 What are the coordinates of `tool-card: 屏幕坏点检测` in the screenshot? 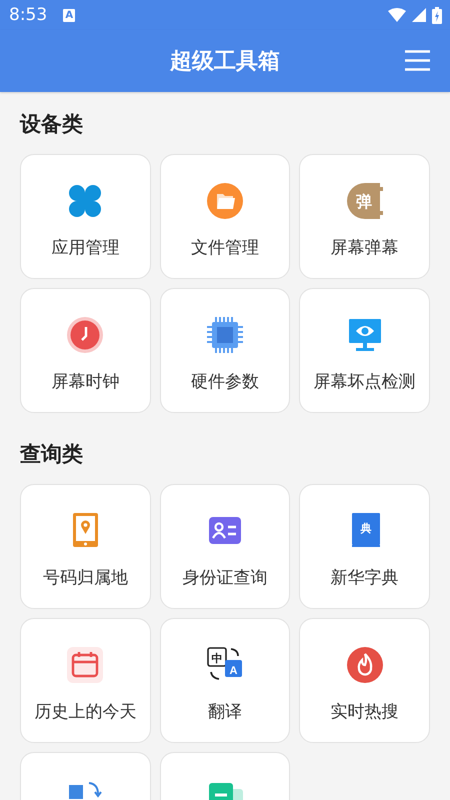 It's located at (364, 350).